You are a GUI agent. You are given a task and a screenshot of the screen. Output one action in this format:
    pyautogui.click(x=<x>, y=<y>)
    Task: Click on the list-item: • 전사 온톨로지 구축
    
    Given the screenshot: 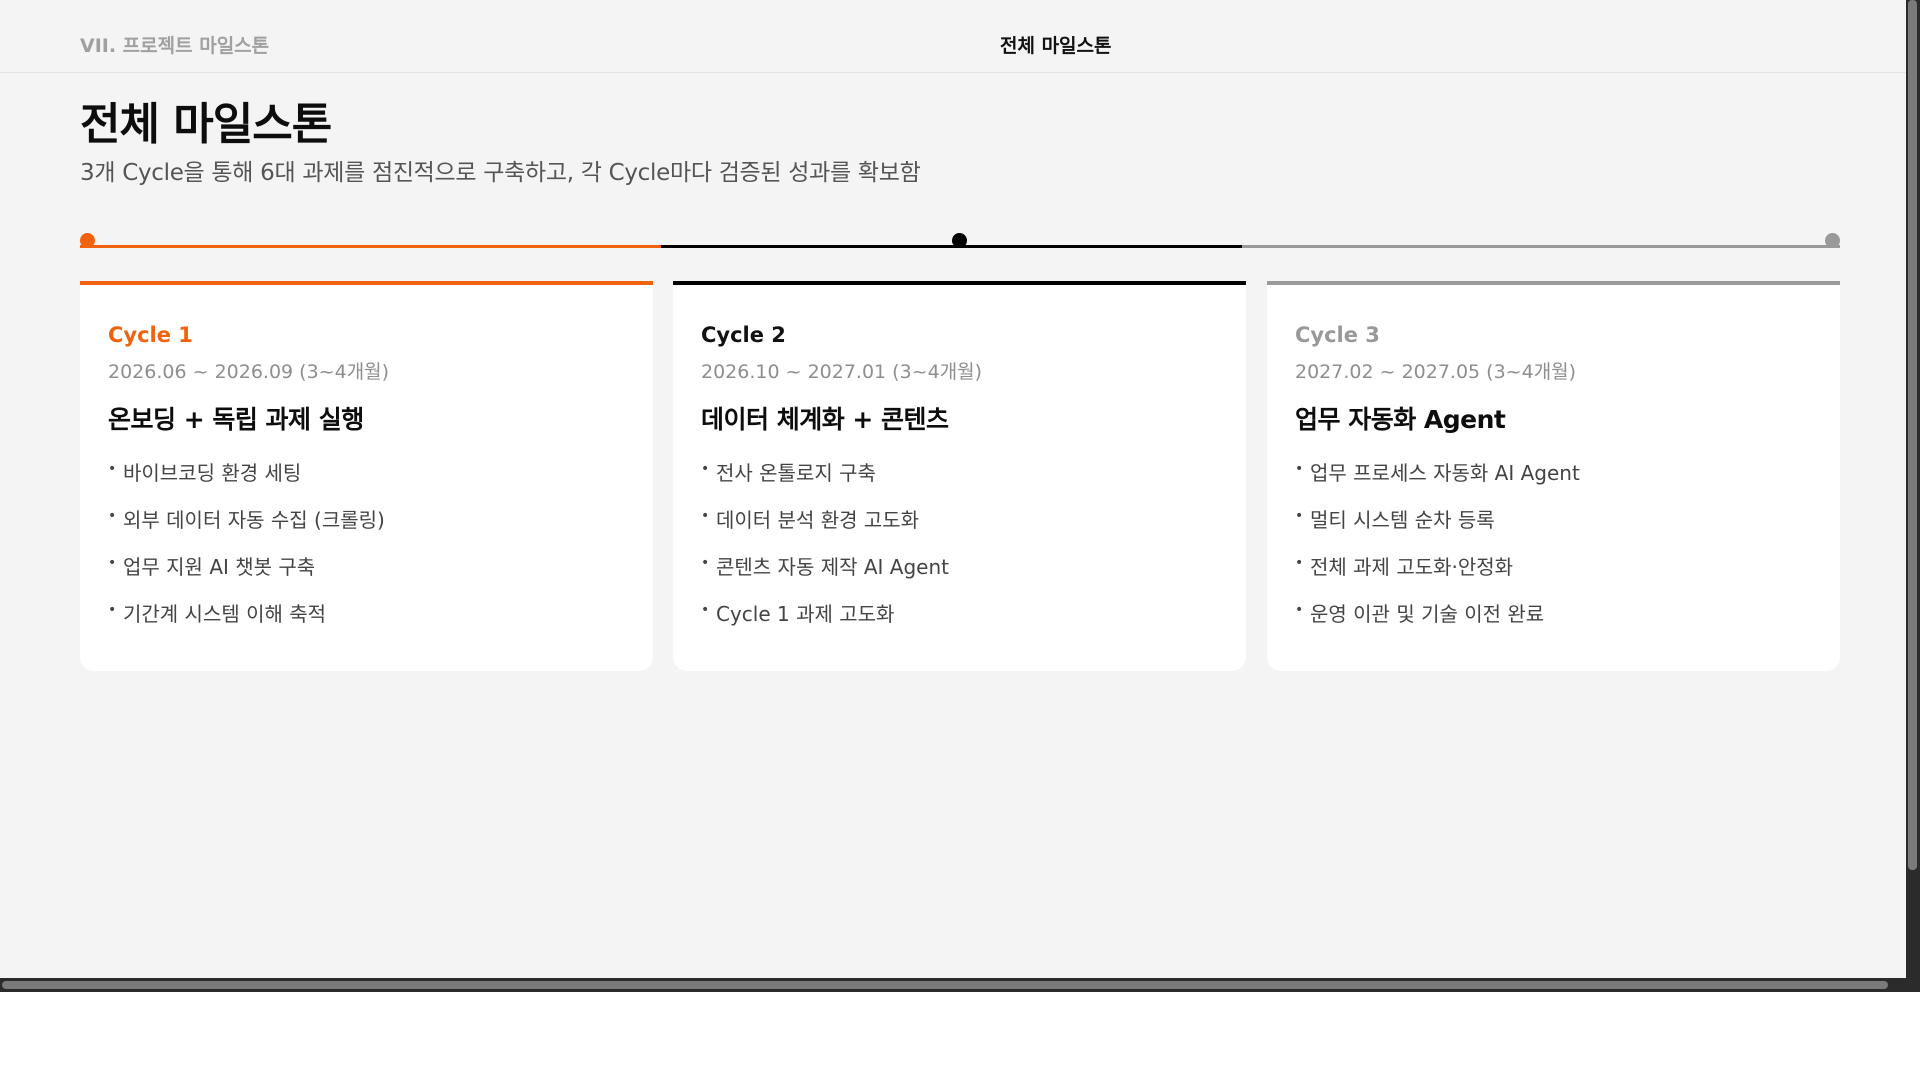 What is the action you would take?
    pyautogui.click(x=825, y=480)
    